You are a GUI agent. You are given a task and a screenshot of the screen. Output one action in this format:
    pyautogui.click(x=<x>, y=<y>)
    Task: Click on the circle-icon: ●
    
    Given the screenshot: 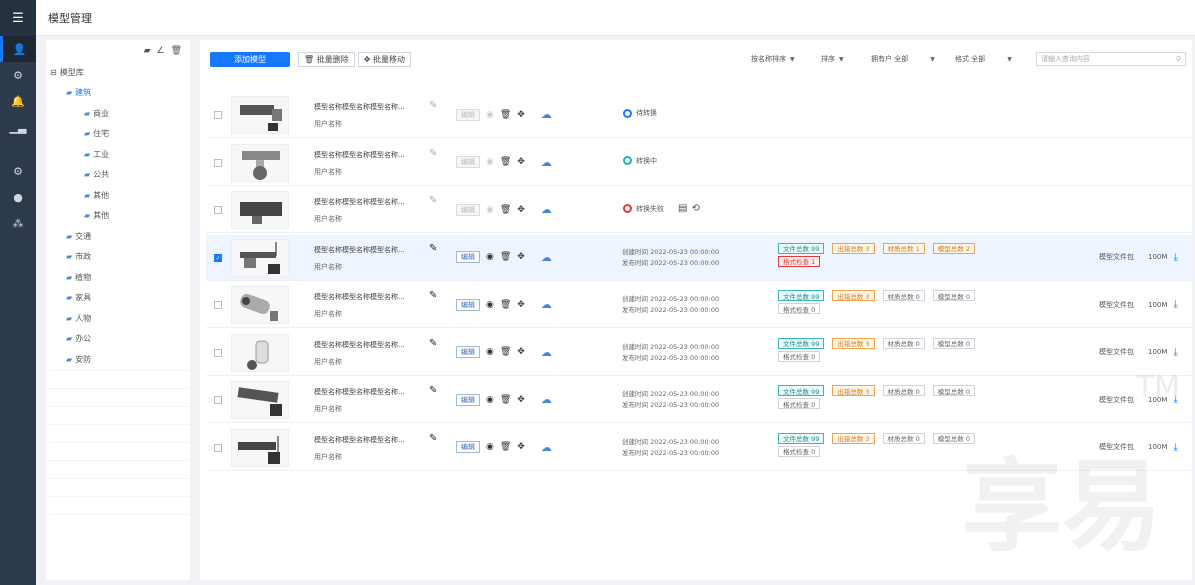 What is the action you would take?
    pyautogui.click(x=18, y=197)
    